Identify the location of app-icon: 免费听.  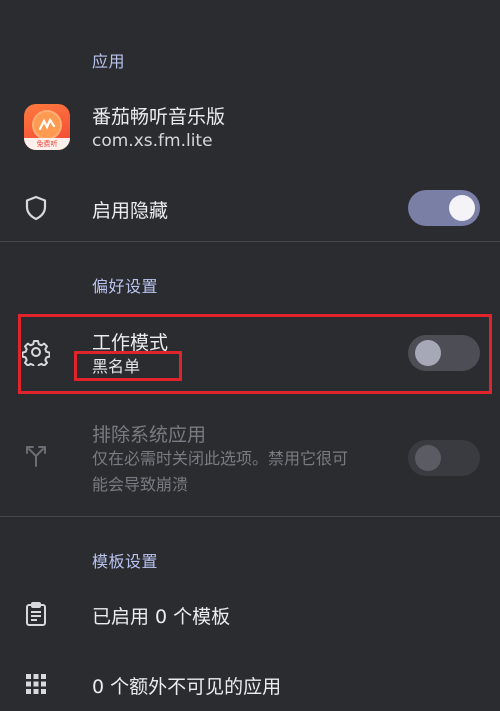
(47, 127).